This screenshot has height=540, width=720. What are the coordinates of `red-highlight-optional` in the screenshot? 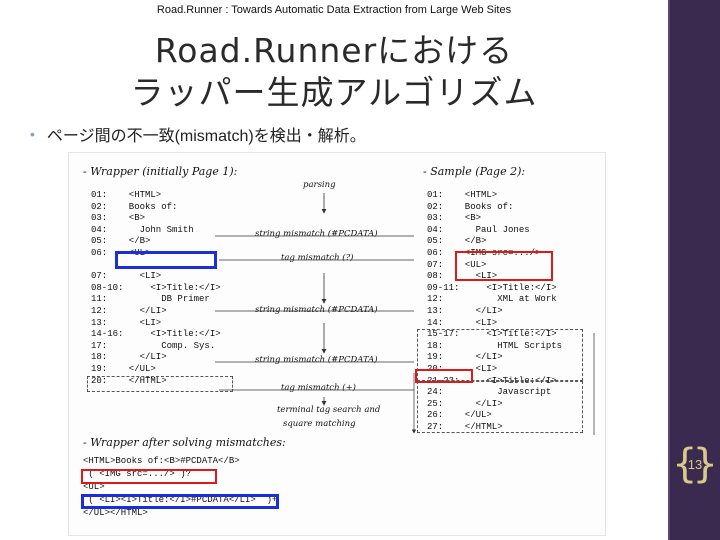 It's located at (149, 476).